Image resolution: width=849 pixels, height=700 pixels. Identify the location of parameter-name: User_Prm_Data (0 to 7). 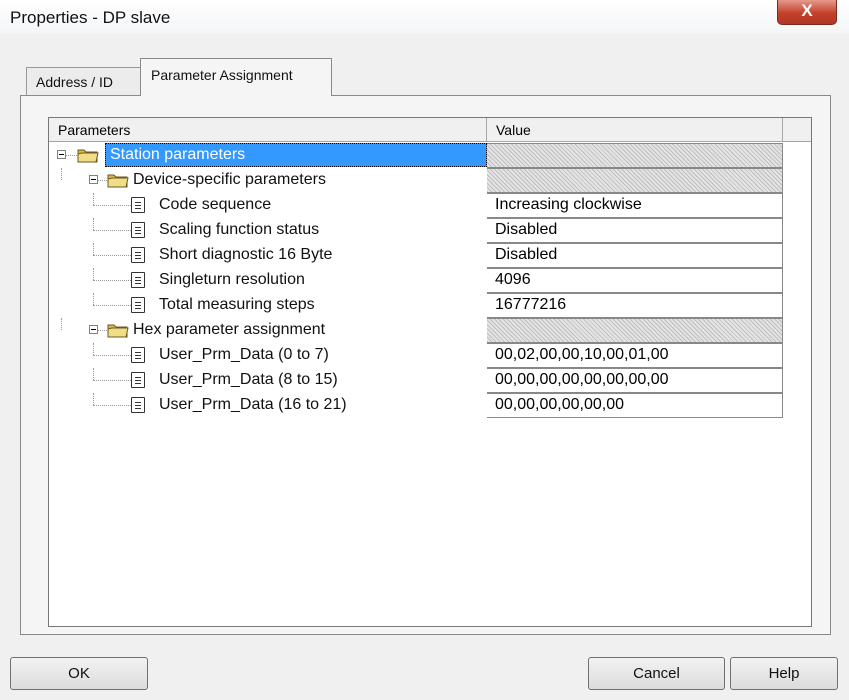
(244, 354).